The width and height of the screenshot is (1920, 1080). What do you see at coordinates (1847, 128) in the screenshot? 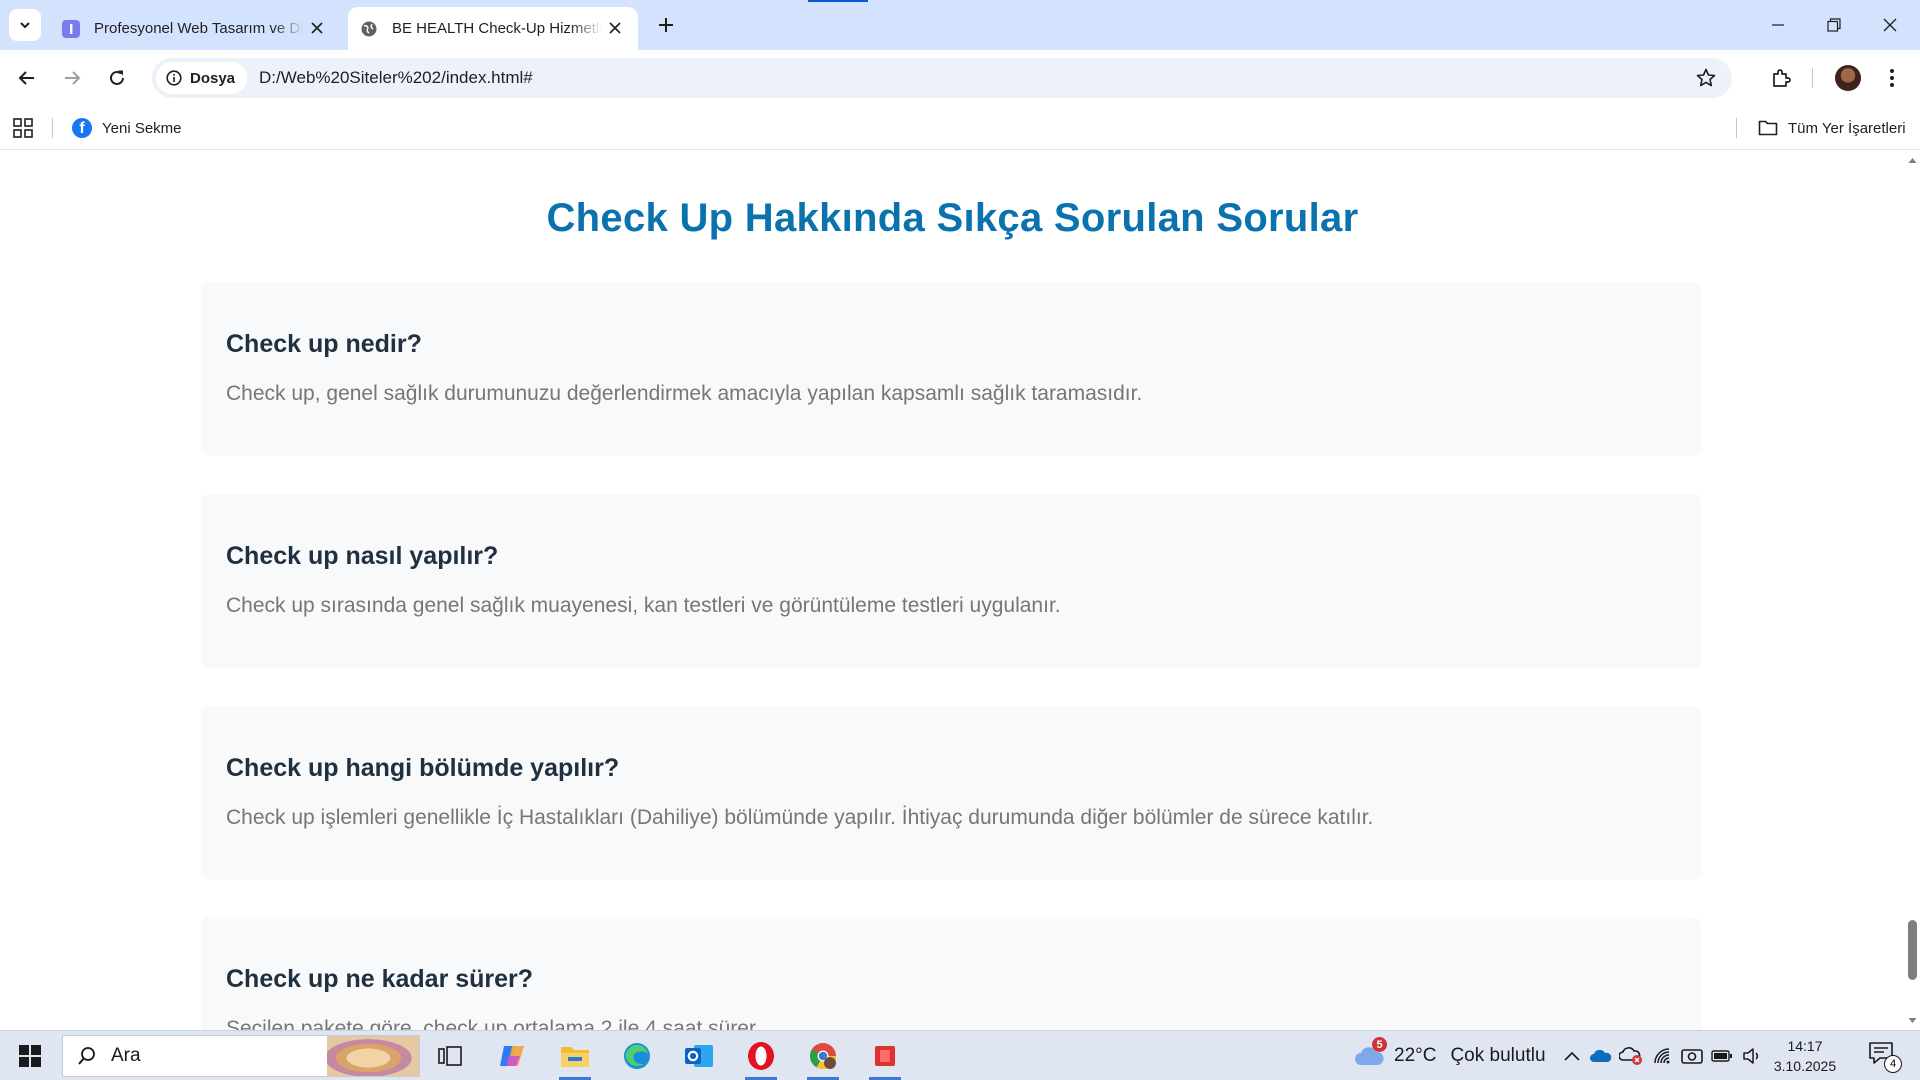
I see `all-bookmarks-label: Tüm Yer İşaretleri` at bounding box center [1847, 128].